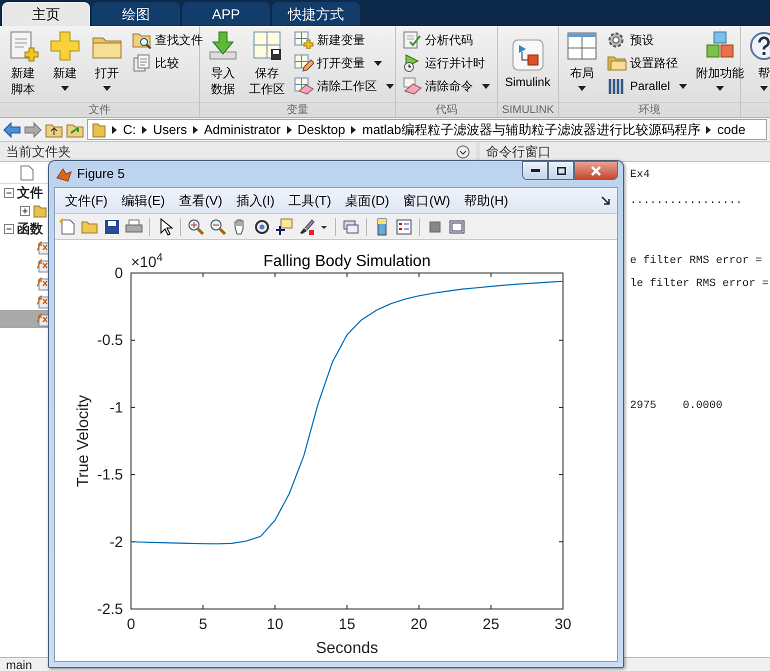  I want to click on close-icon, so click(596, 171).